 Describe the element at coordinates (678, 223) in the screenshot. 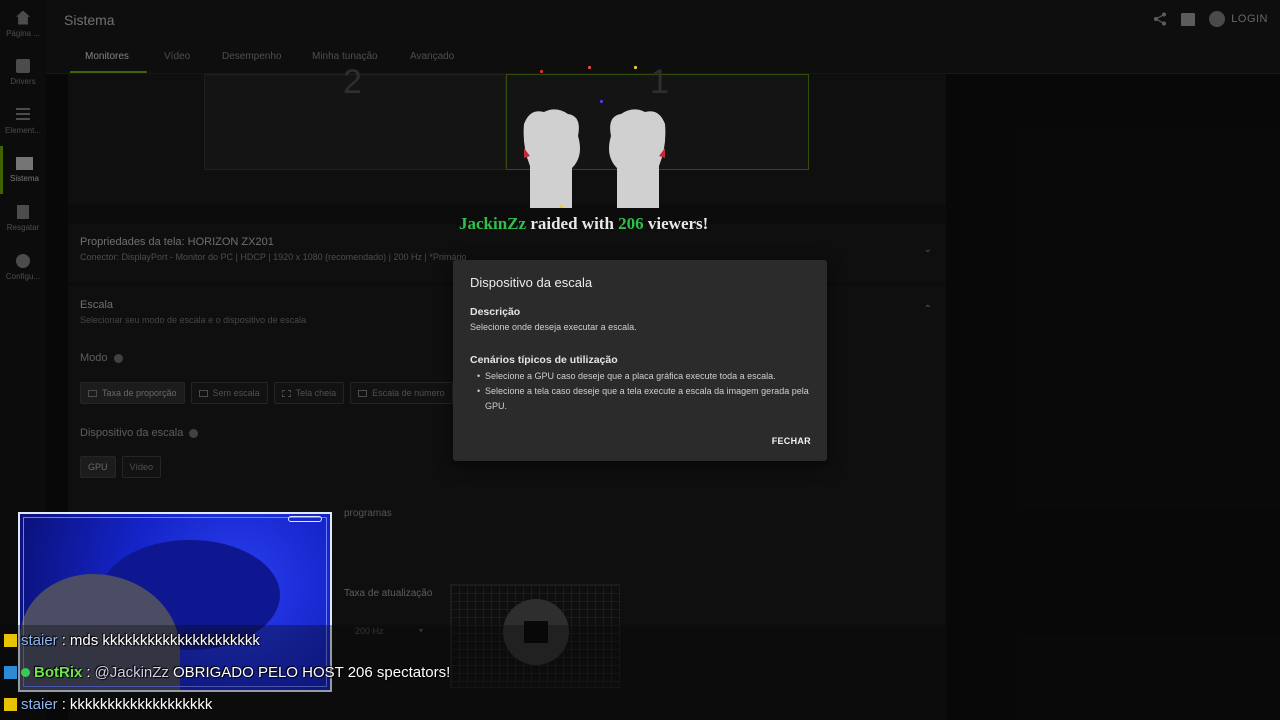

I see `raid-text-part: viewers!` at that location.